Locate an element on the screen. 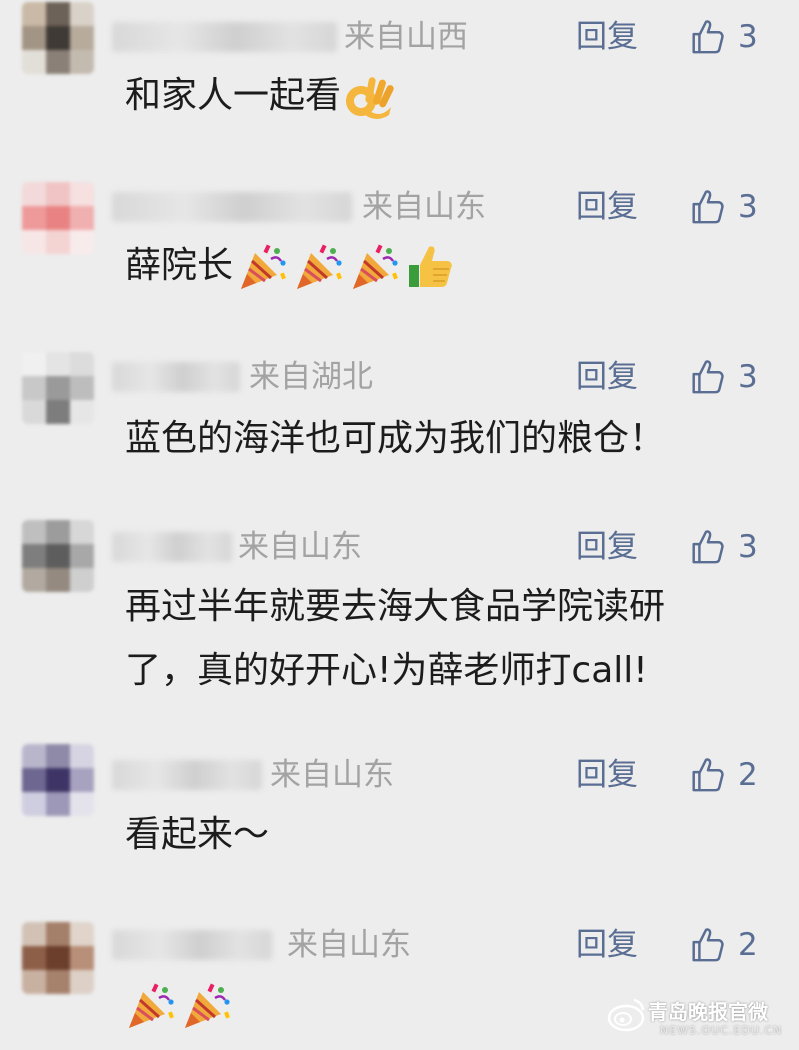  comment-body: 薛院长 is located at coordinates (179, 265).